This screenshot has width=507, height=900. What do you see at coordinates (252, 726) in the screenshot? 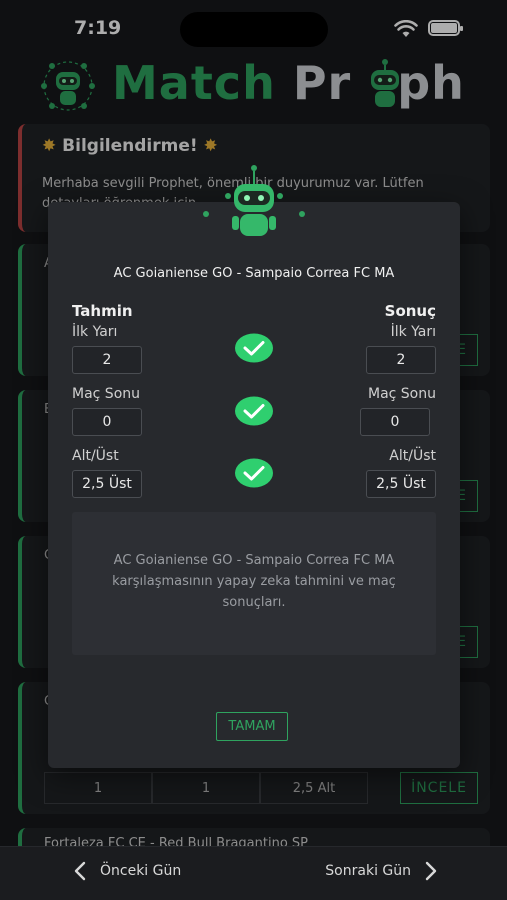
I see `ok-button: TAMAM` at bounding box center [252, 726].